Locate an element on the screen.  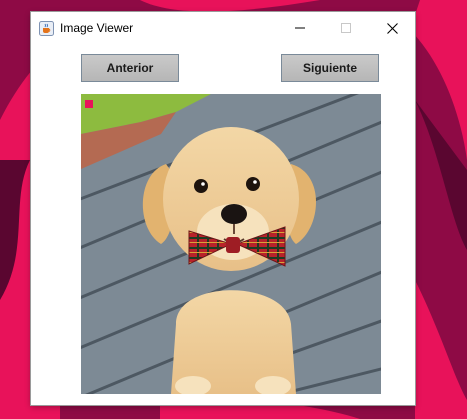
minimize-icon is located at coordinates (300, 28).